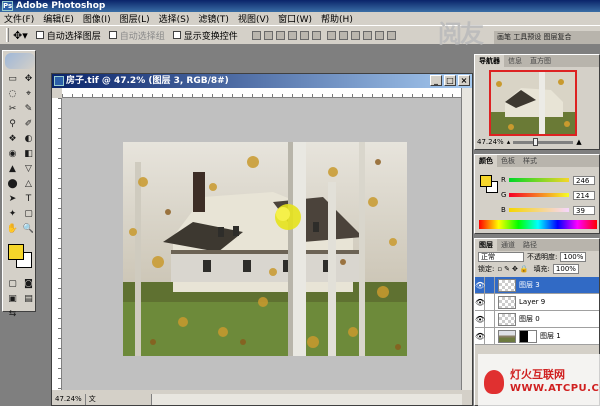 The image size is (600, 406). Describe the element at coordinates (337, 18) in the screenshot. I see `menu-help: 帮助(H)` at that location.